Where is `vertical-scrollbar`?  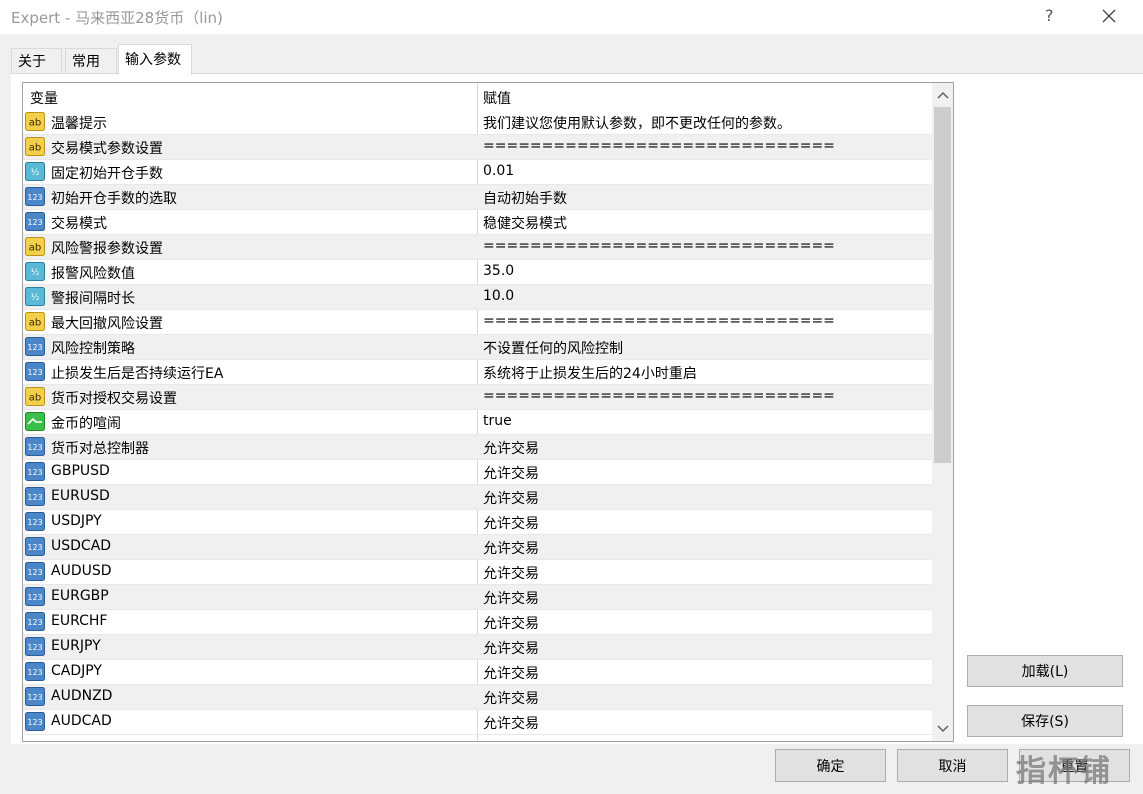 vertical-scrollbar is located at coordinates (942, 412).